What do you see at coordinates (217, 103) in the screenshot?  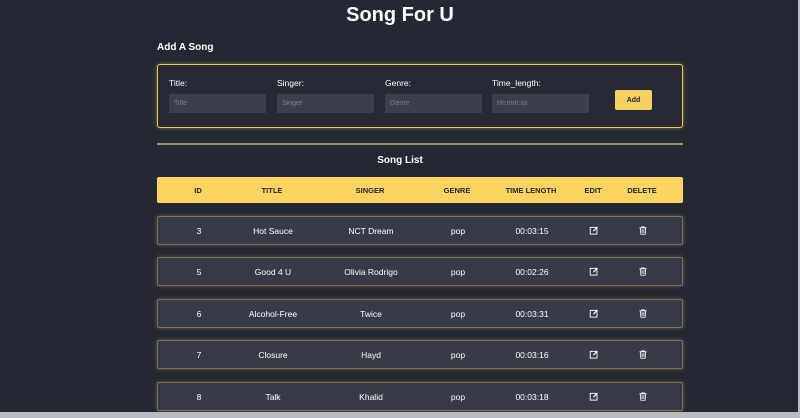 I see `title-input` at bounding box center [217, 103].